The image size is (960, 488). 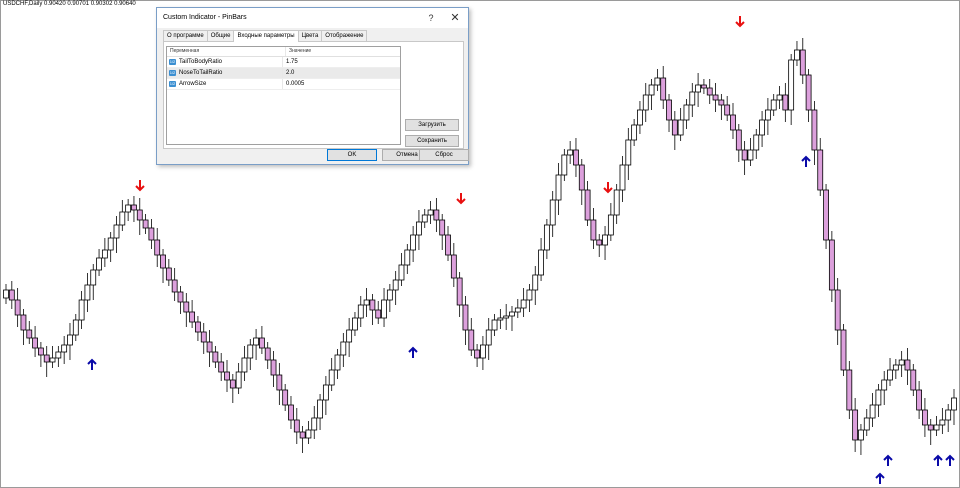 What do you see at coordinates (220, 35) in the screenshot?
I see `tab-common: Общие` at bounding box center [220, 35].